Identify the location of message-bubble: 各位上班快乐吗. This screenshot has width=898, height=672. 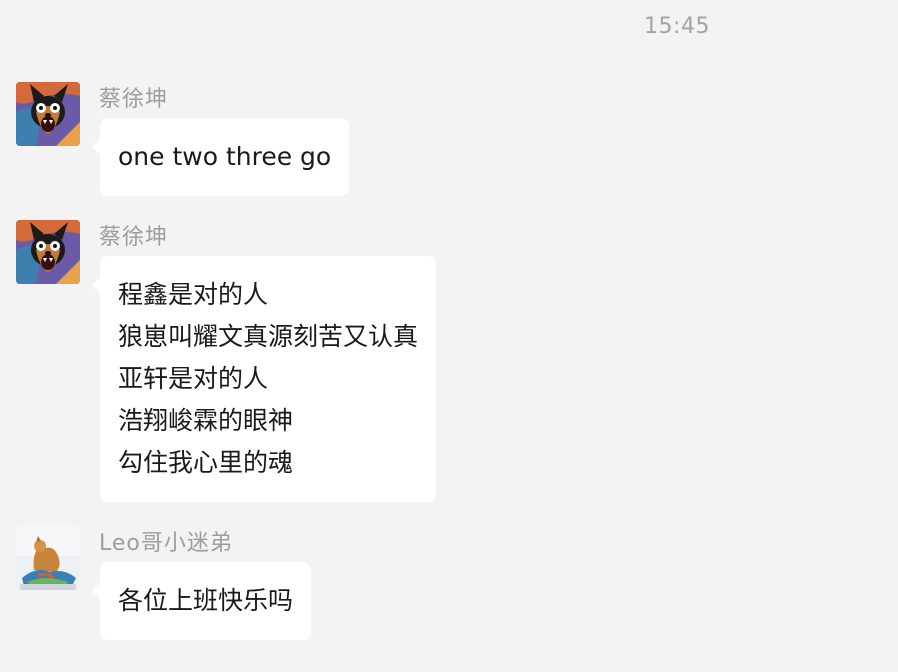
(202, 601).